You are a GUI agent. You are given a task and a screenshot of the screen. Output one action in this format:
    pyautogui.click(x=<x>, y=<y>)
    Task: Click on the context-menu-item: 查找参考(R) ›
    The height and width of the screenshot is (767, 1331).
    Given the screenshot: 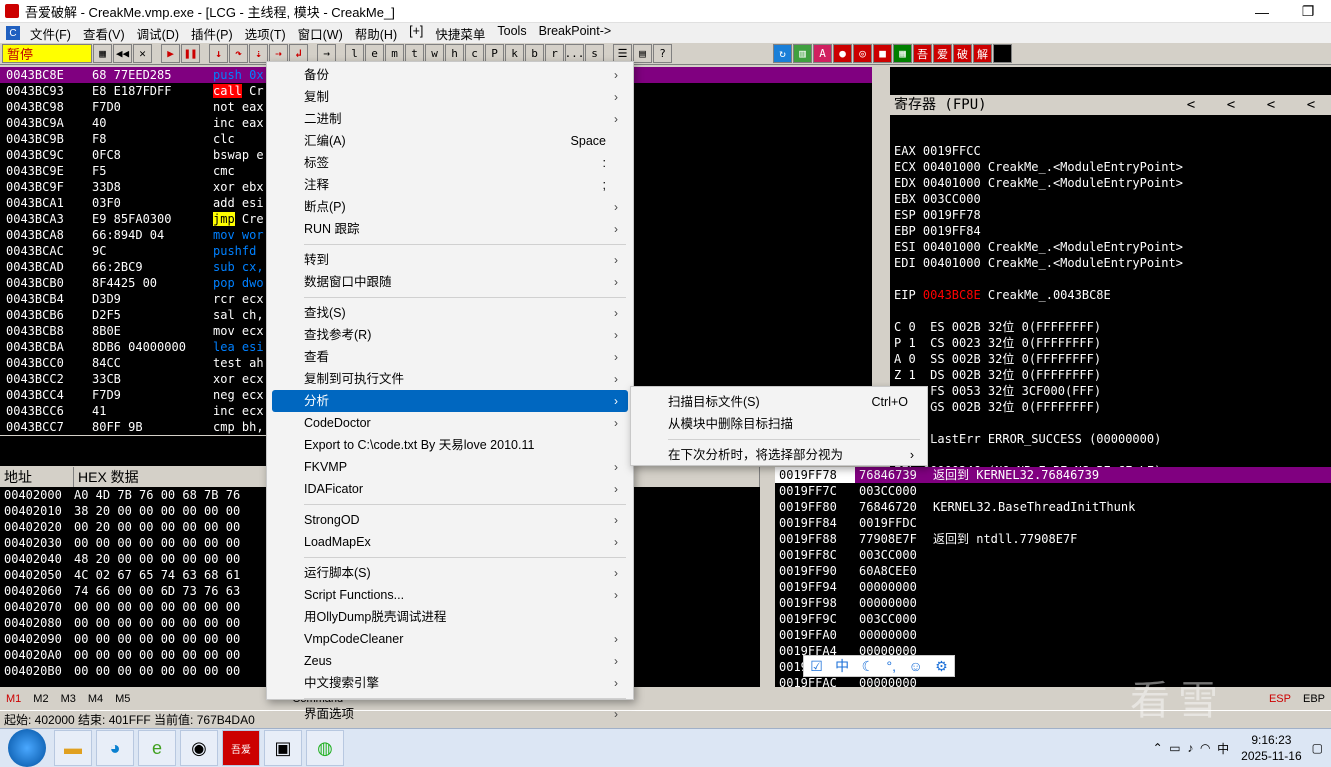 What is the action you would take?
    pyautogui.click(x=450, y=335)
    